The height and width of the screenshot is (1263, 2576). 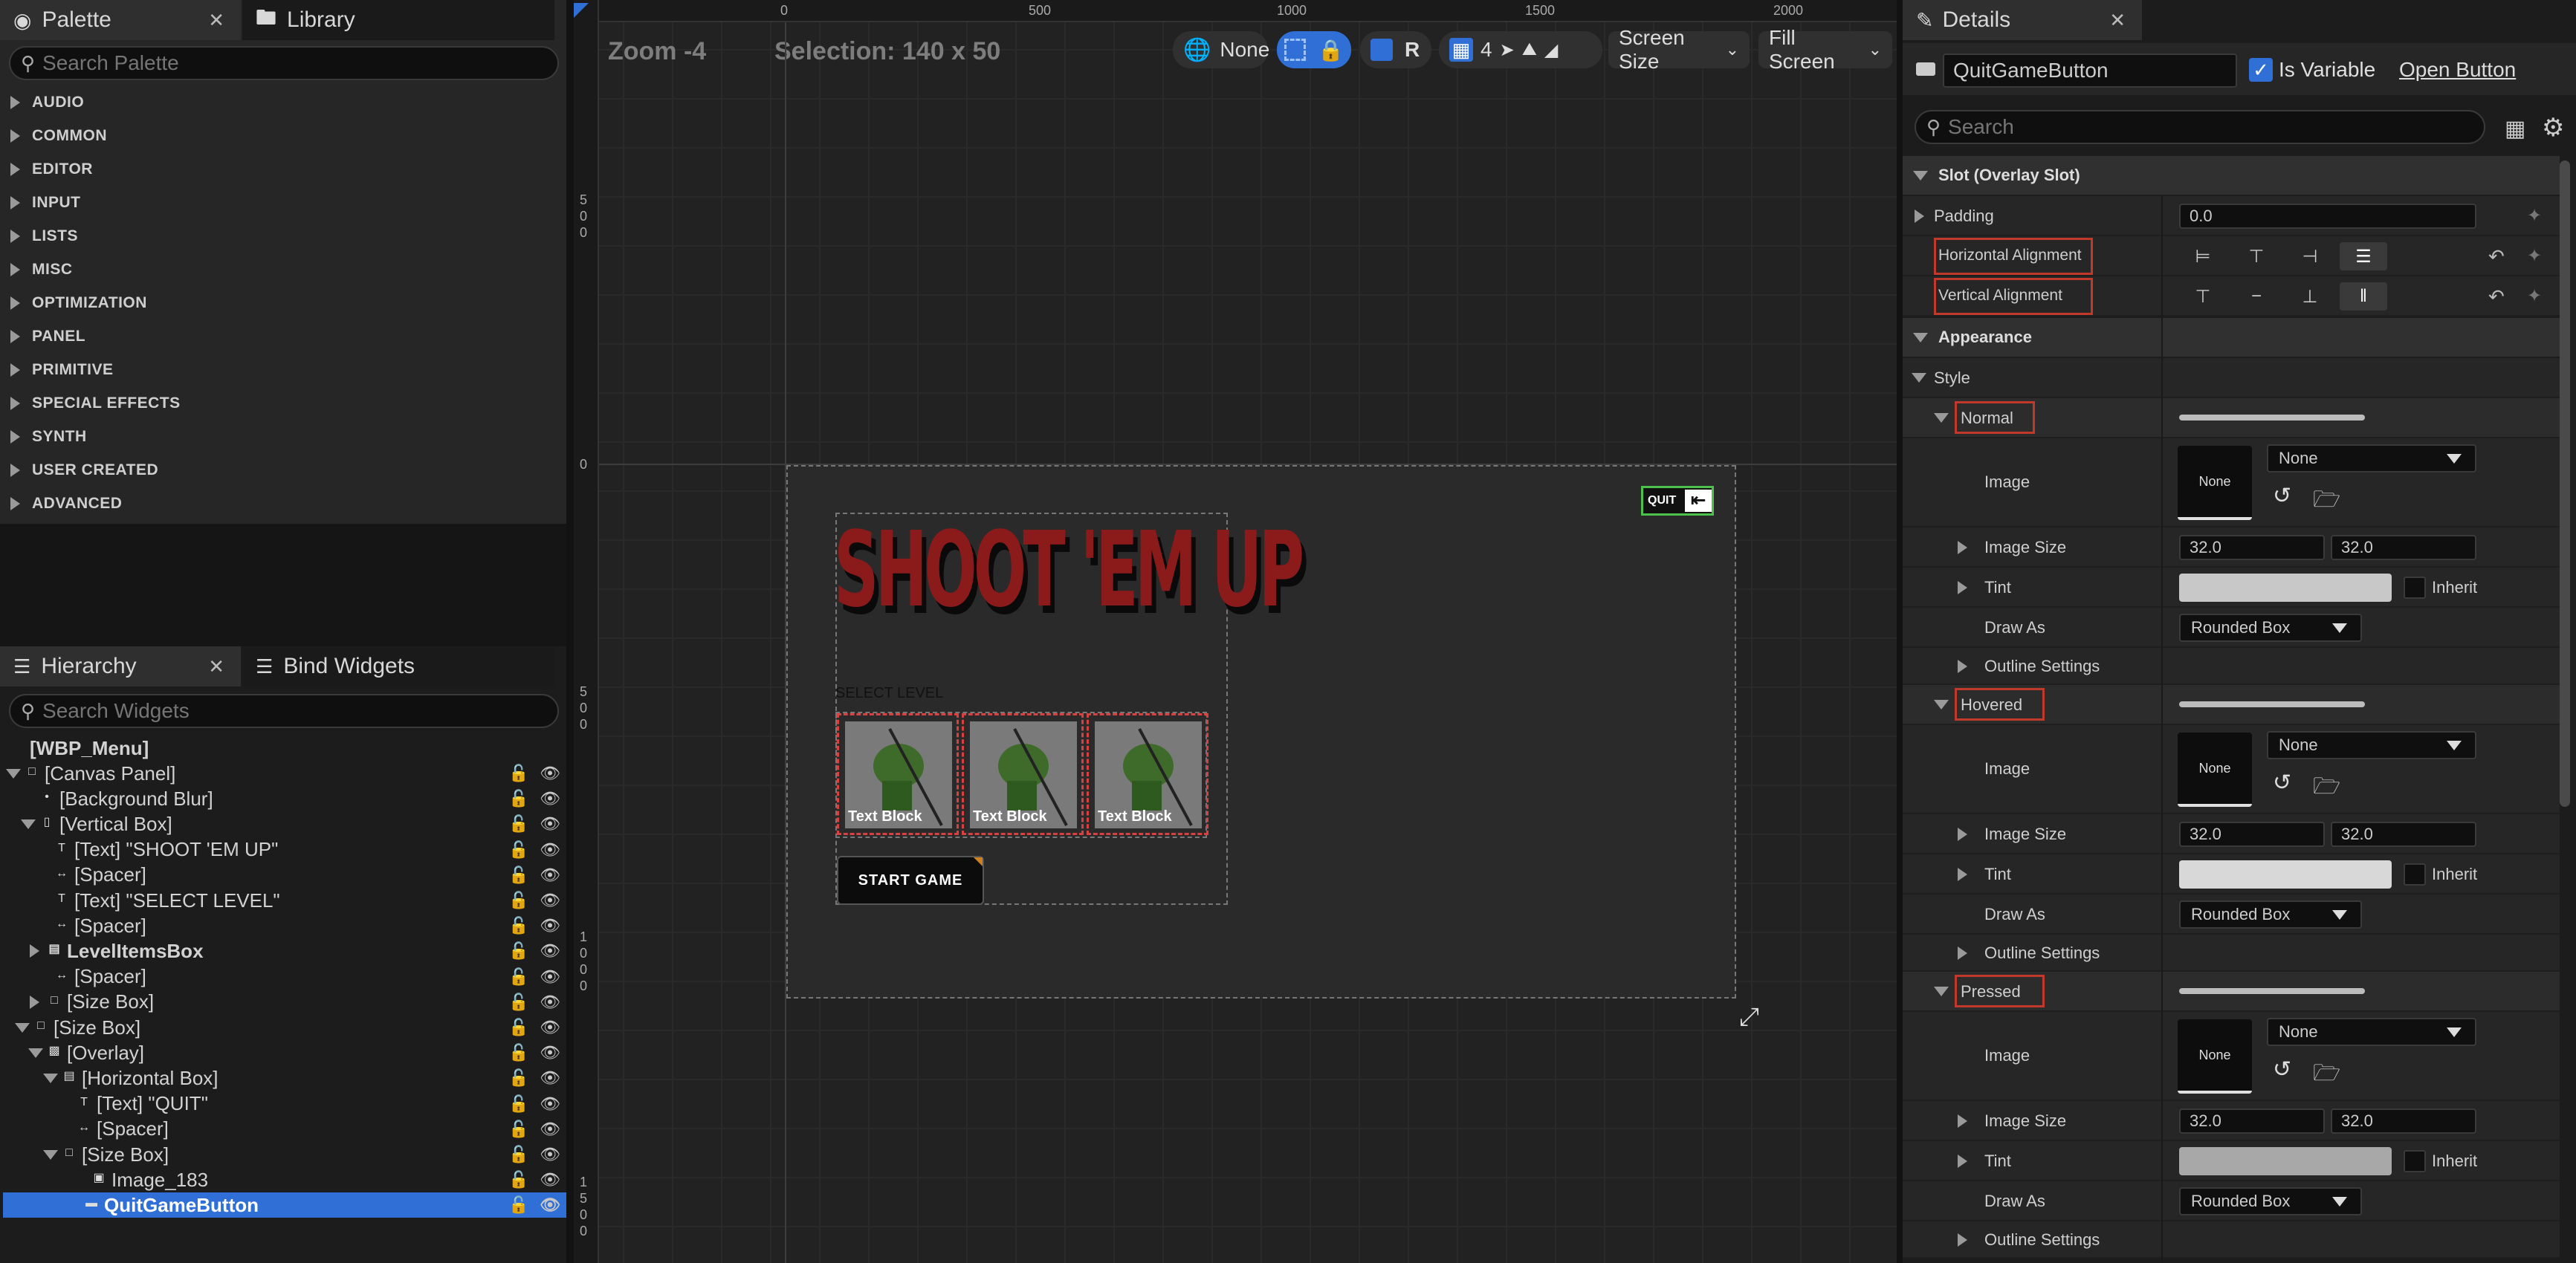 I want to click on palette-search-input, so click(x=270, y=63).